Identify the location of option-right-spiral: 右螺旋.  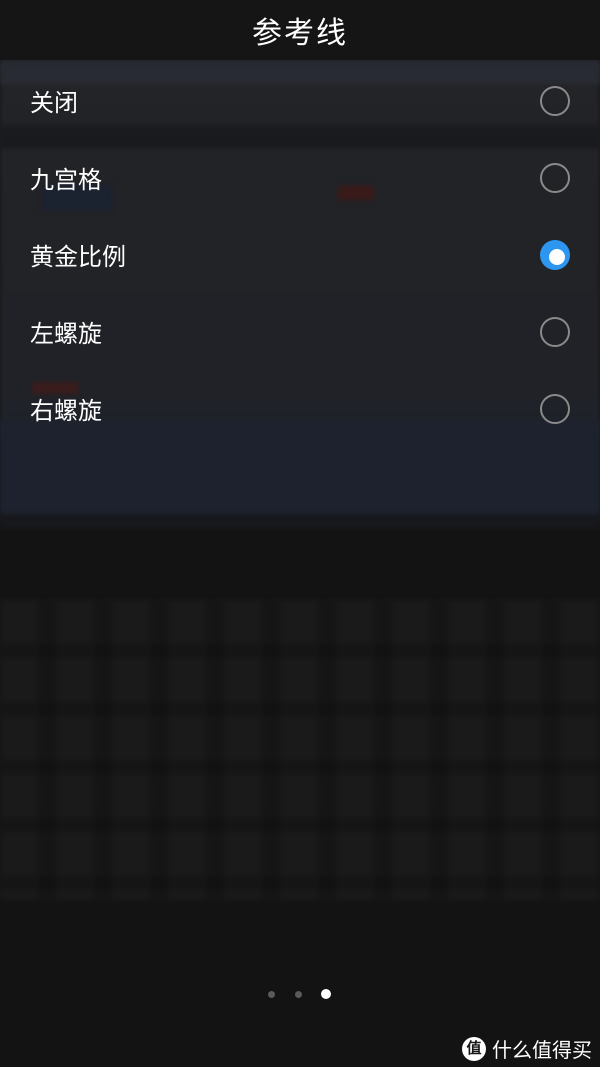
(300, 408).